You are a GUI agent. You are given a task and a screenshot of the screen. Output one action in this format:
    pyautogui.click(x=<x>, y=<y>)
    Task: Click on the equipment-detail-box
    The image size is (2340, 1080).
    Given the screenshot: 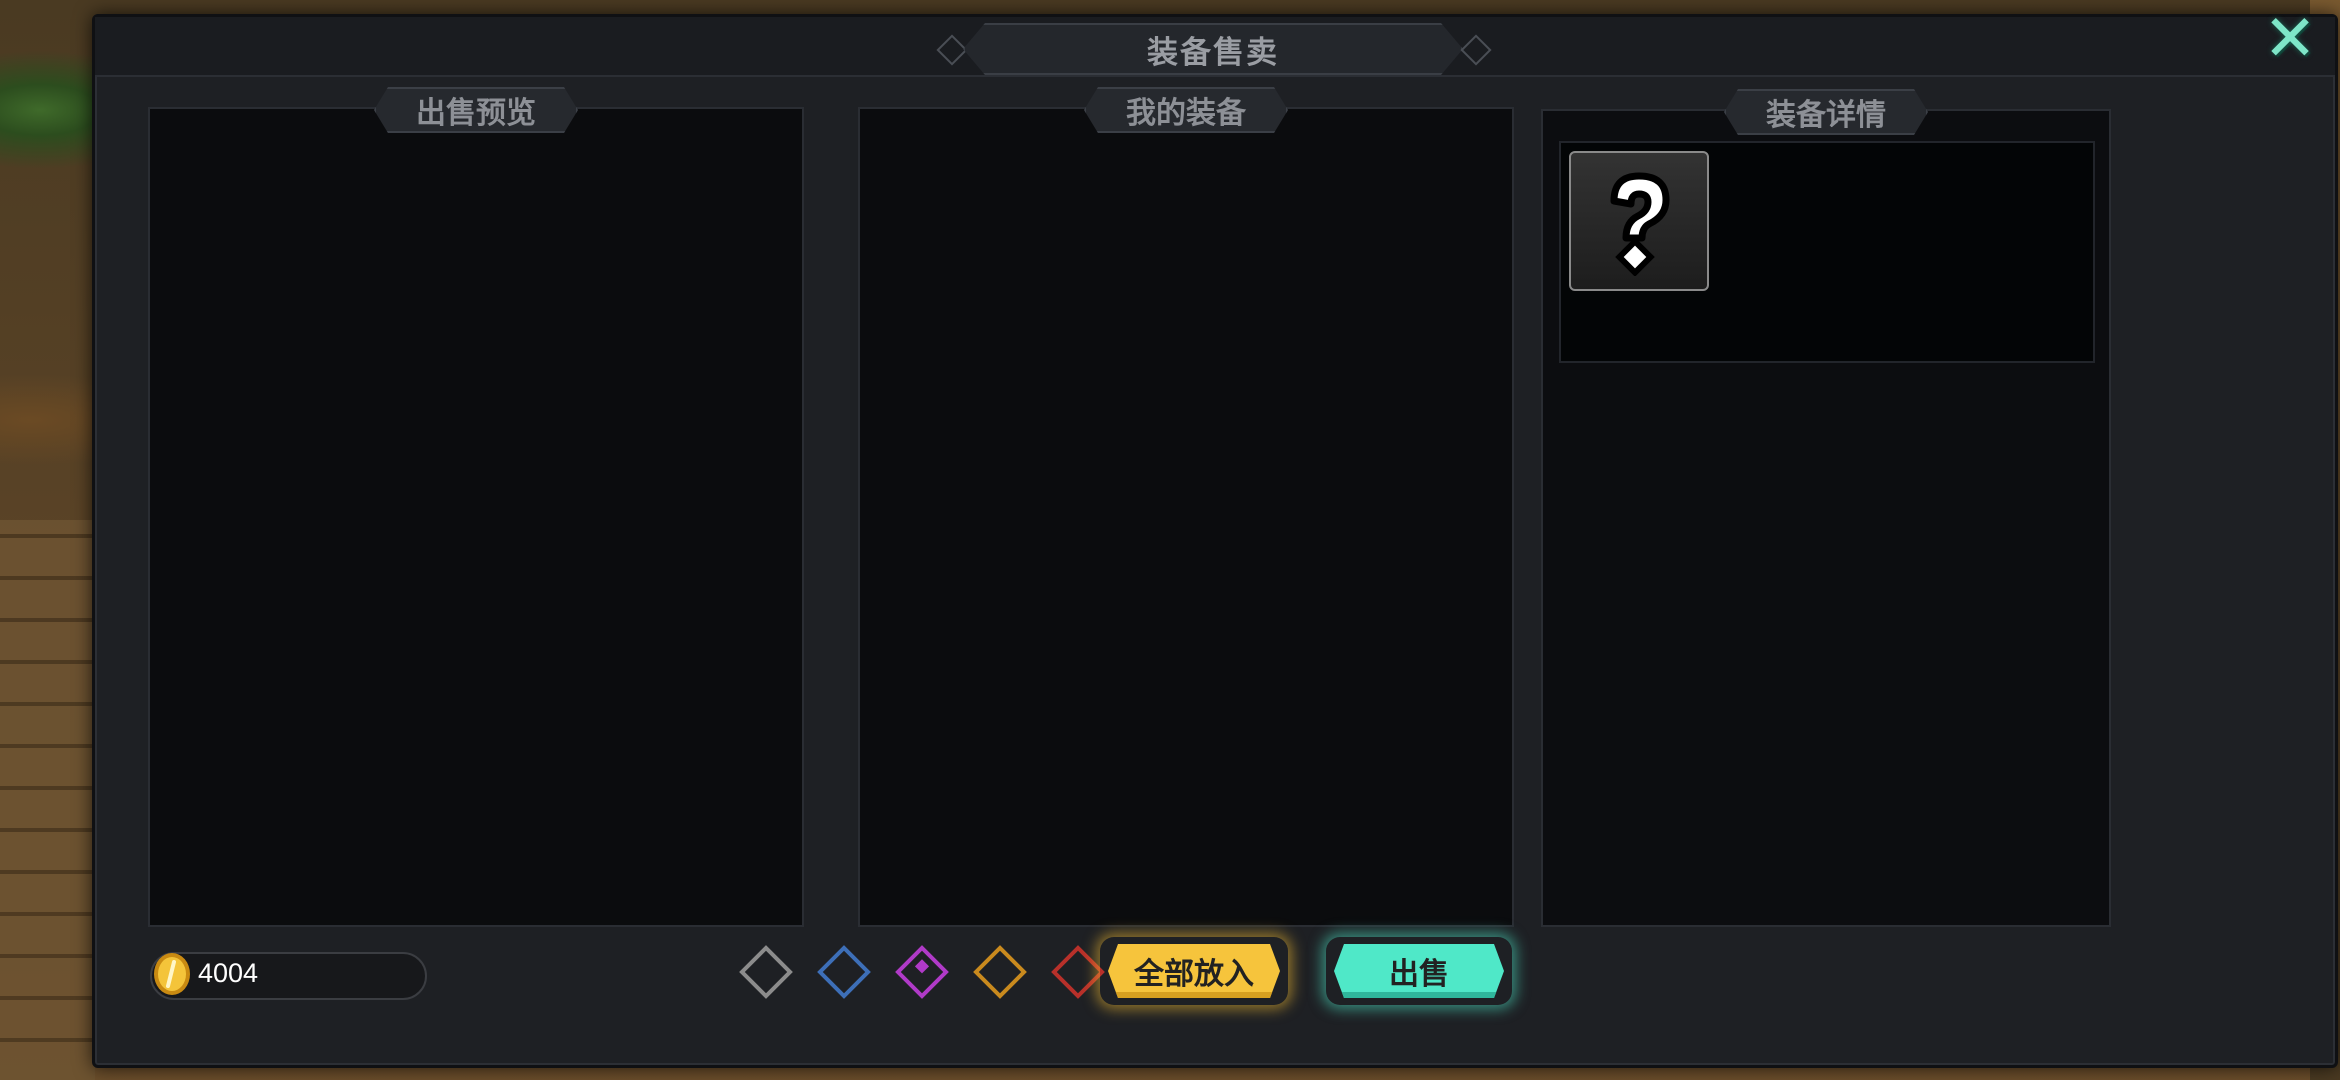 What is the action you would take?
    pyautogui.click(x=1827, y=252)
    